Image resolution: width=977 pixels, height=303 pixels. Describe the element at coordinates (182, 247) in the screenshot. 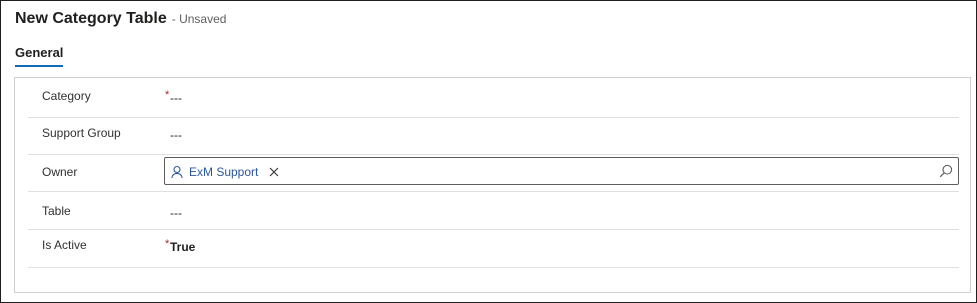

I see `is-active-field: True` at that location.